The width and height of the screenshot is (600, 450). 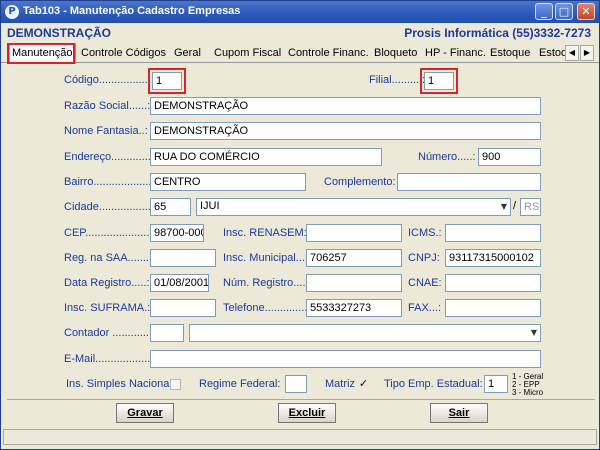 What do you see at coordinates (530, 207) in the screenshot?
I see `uf-input: RS` at bounding box center [530, 207].